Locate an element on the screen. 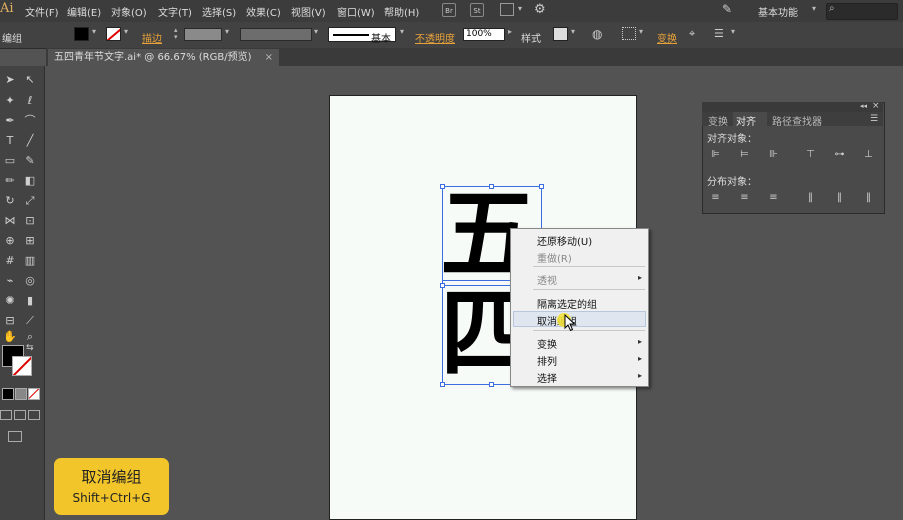 The height and width of the screenshot is (520, 903). resize-handle-top is located at coordinates (491, 186).